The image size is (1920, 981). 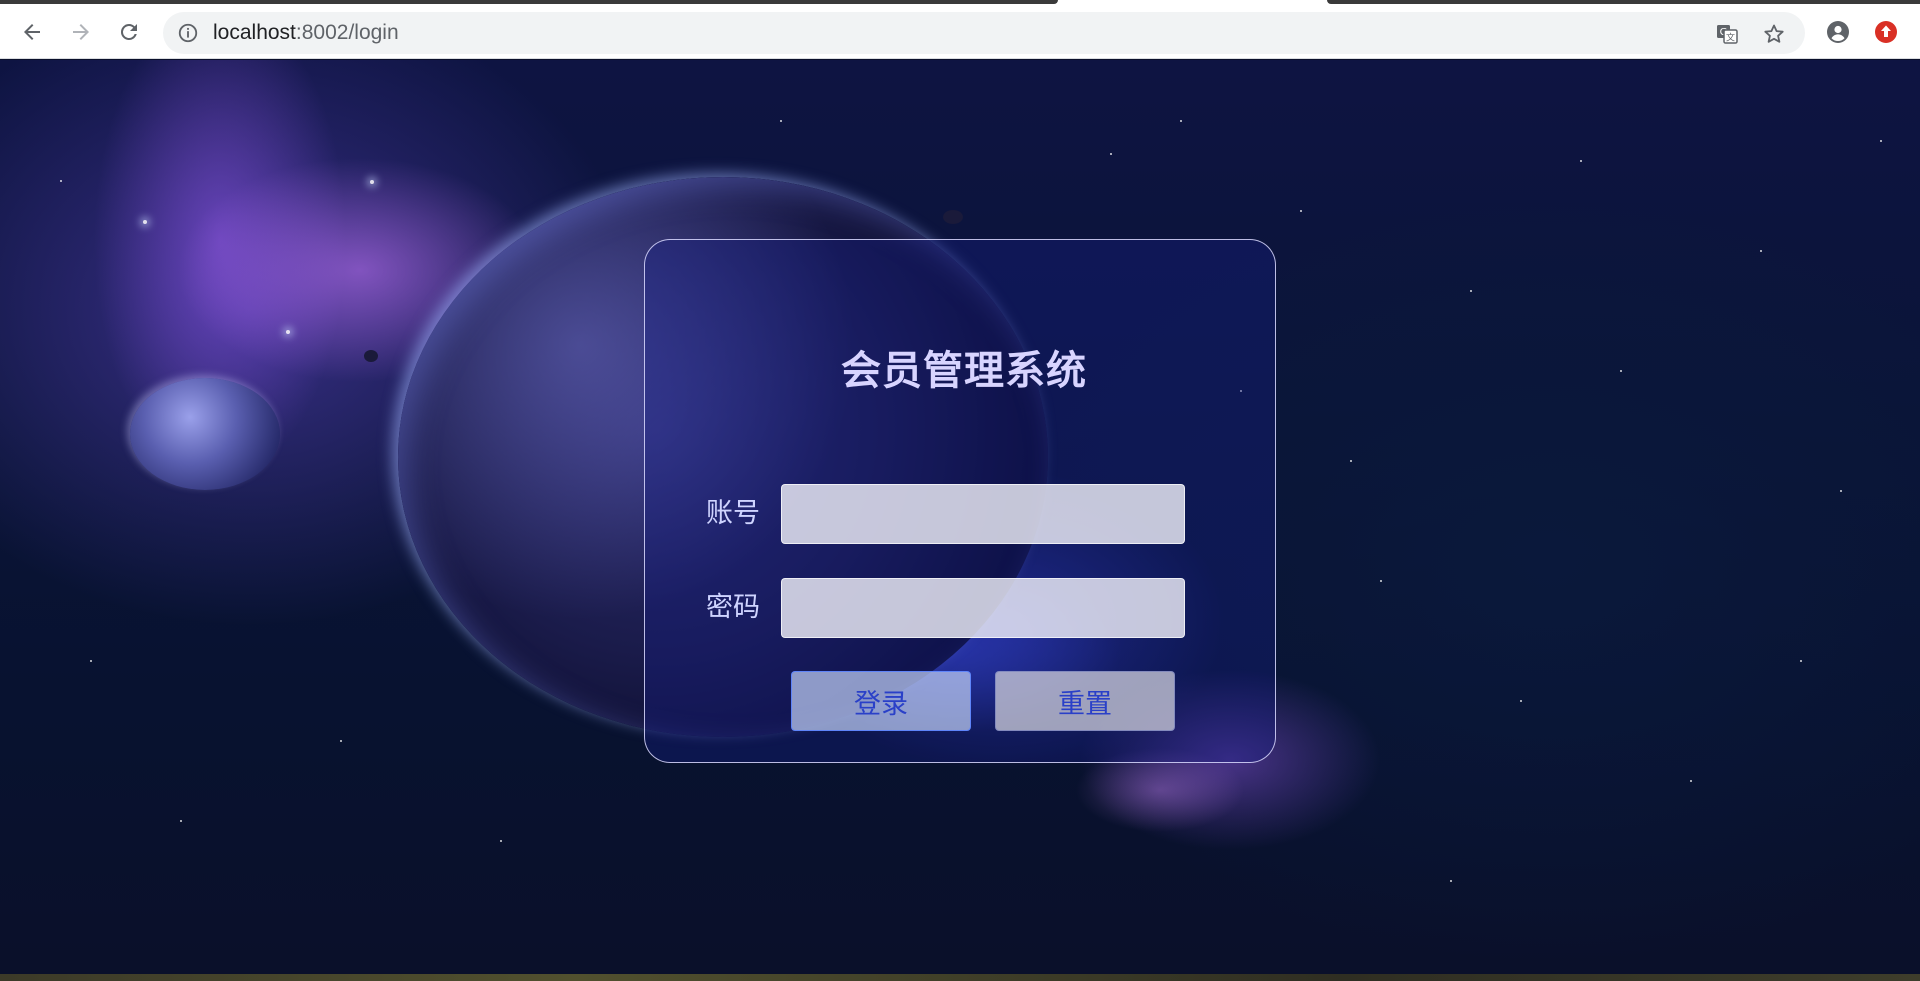 I want to click on account-icon, so click(x=1838, y=32).